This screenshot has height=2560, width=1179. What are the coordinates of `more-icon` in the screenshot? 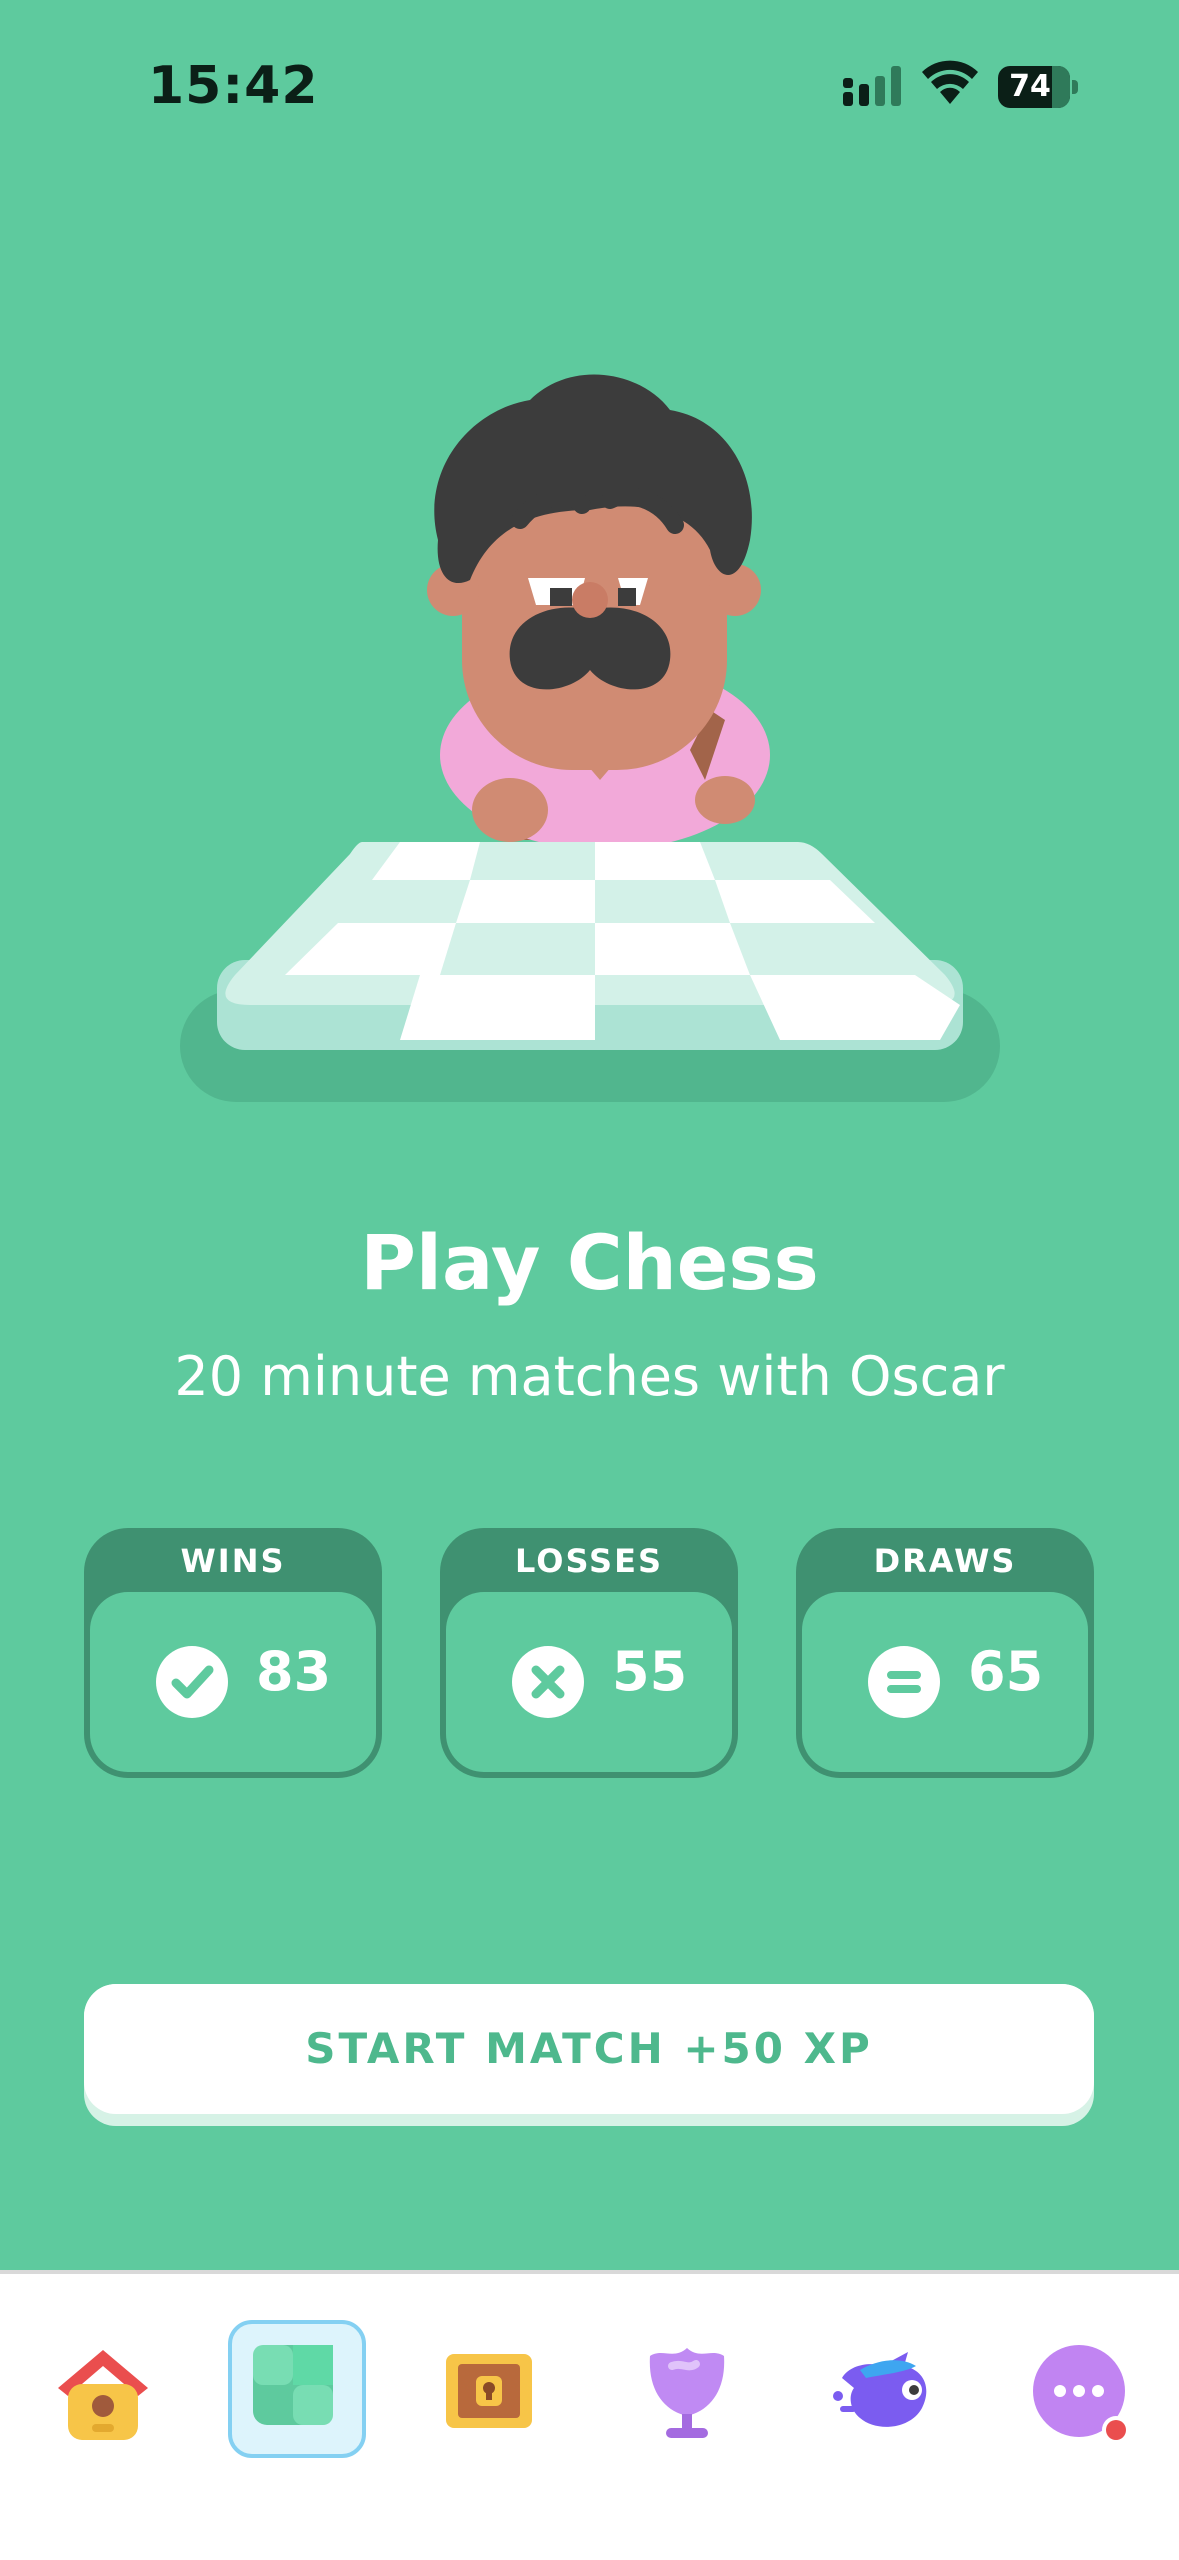 It's located at (1081, 2394).